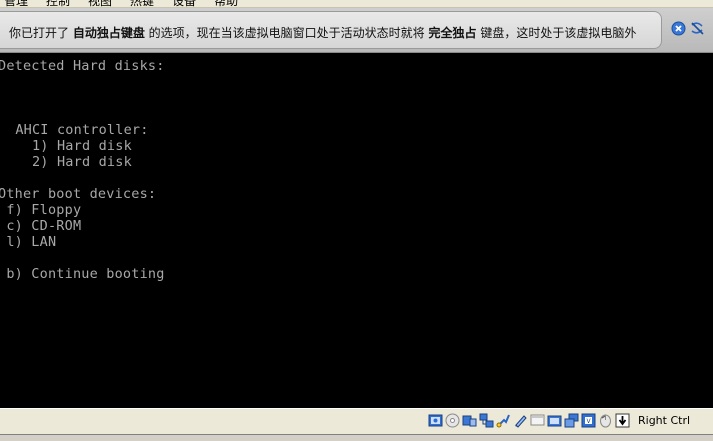 This screenshot has height=441, width=713. I want to click on audio-icon, so click(469, 420).